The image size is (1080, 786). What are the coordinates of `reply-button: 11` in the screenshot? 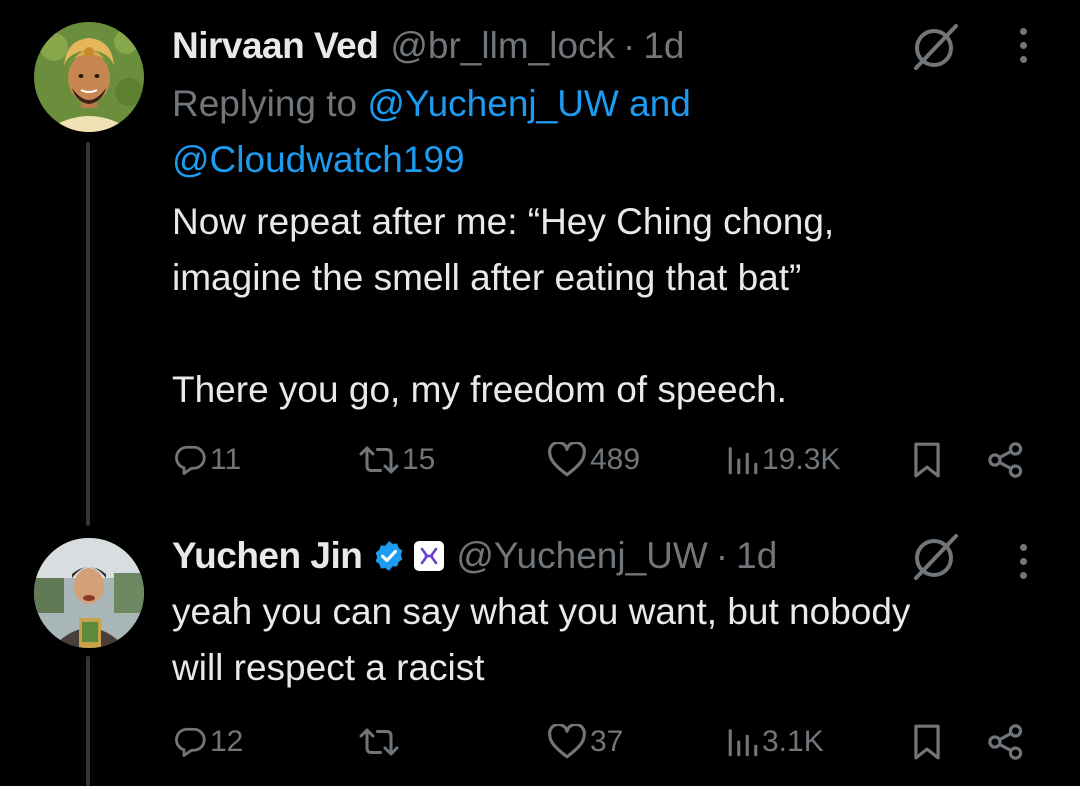 It's located at (206, 460).